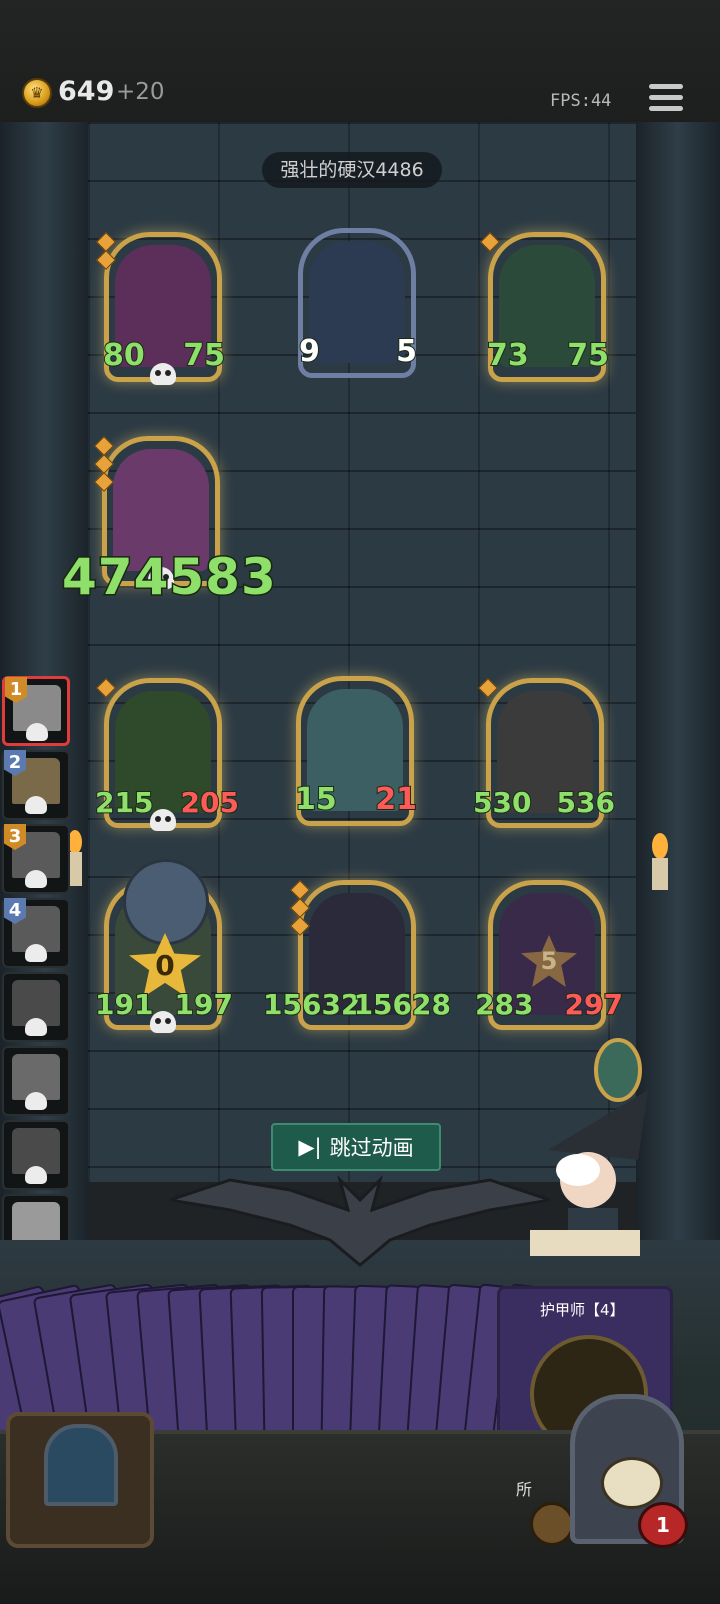  What do you see at coordinates (124, 355) in the screenshot?
I see `attack-value: 80` at bounding box center [124, 355].